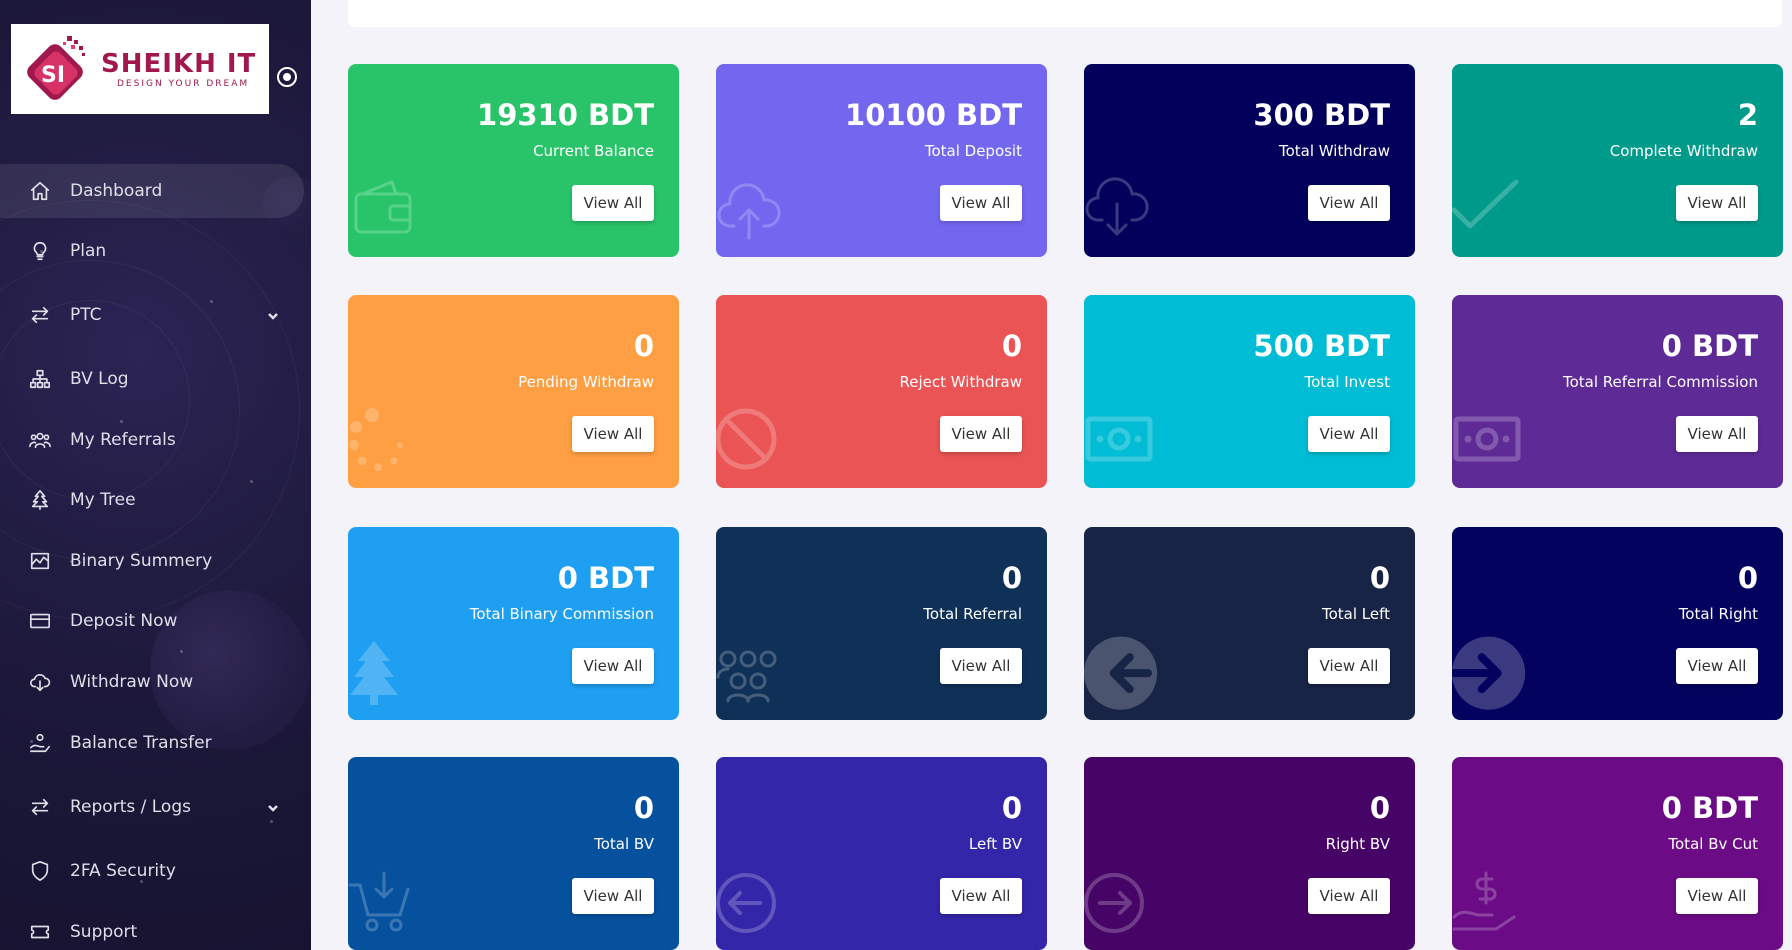  I want to click on sidebar-item-deposit-now: Deposit Now, so click(152, 621).